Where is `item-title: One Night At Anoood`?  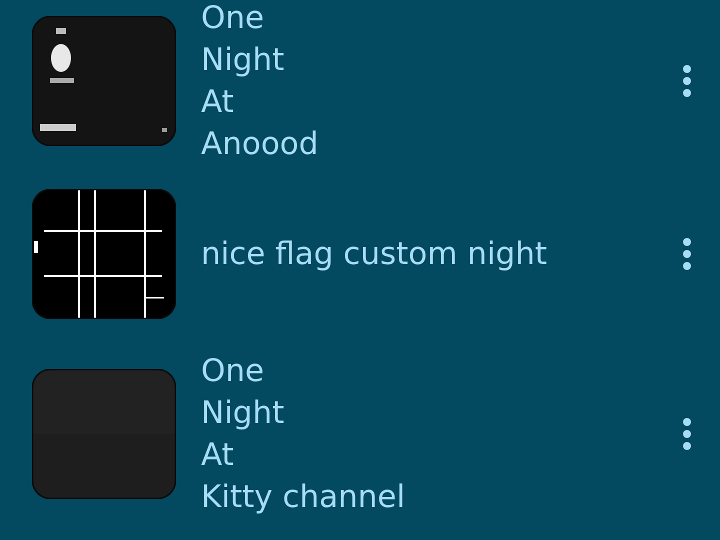 item-title: One Night At Anoood is located at coordinates (260, 82).